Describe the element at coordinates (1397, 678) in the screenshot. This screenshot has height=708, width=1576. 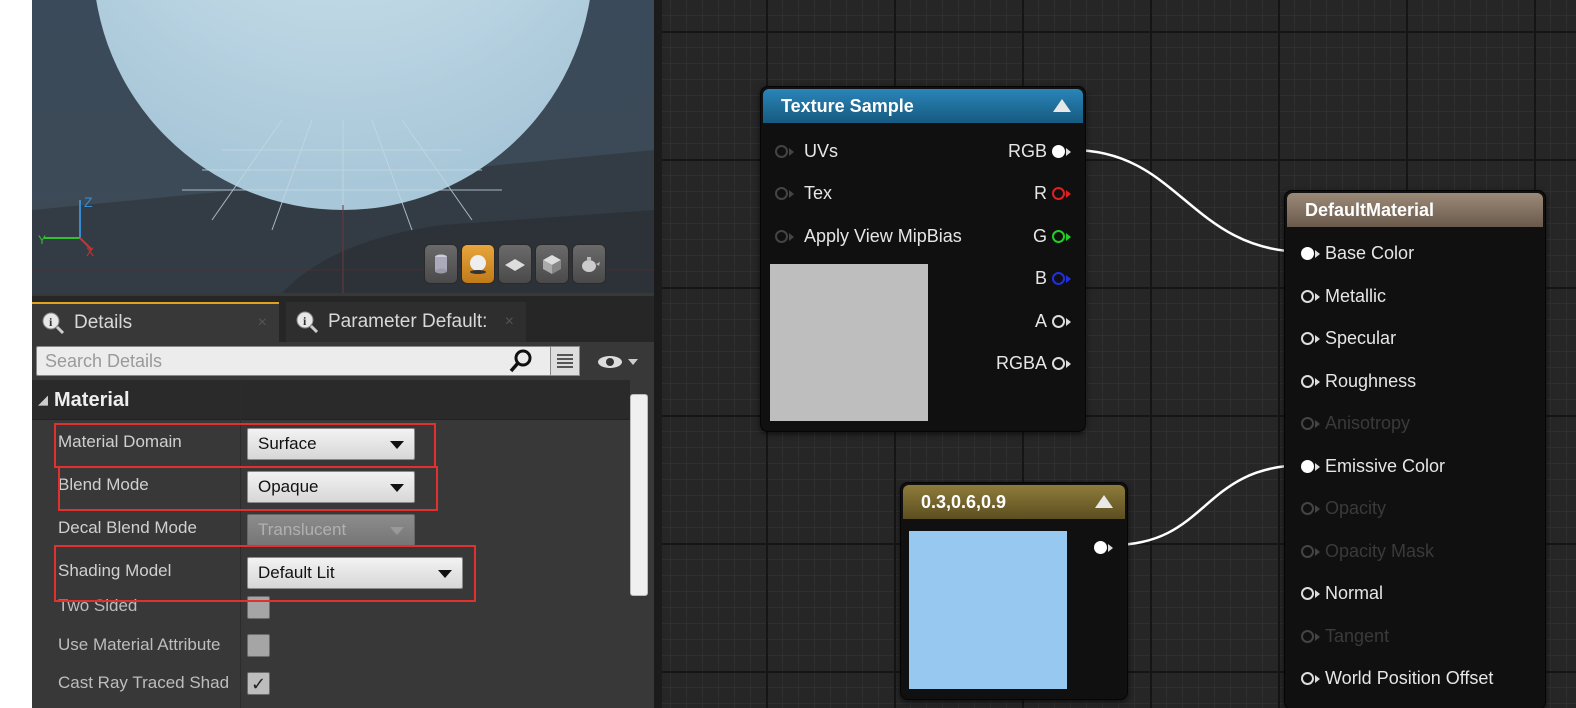
I see `input-pin-world-position-offset: World Position Offset` at that location.